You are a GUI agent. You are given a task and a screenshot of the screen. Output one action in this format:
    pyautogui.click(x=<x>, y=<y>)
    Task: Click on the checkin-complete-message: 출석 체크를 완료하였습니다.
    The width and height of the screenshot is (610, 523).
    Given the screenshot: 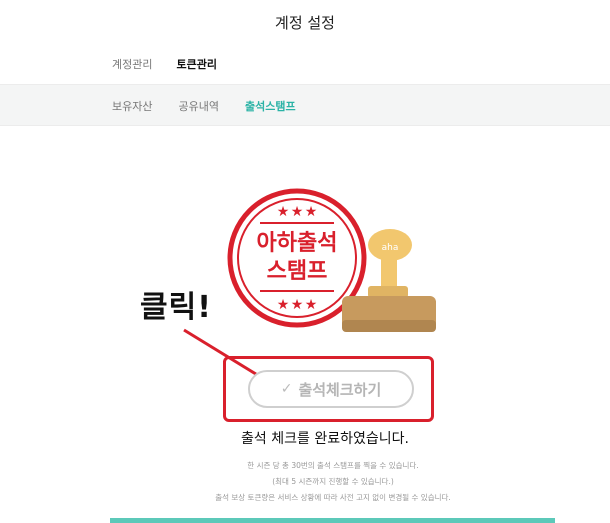 What is the action you would take?
    pyautogui.click(x=325, y=439)
    